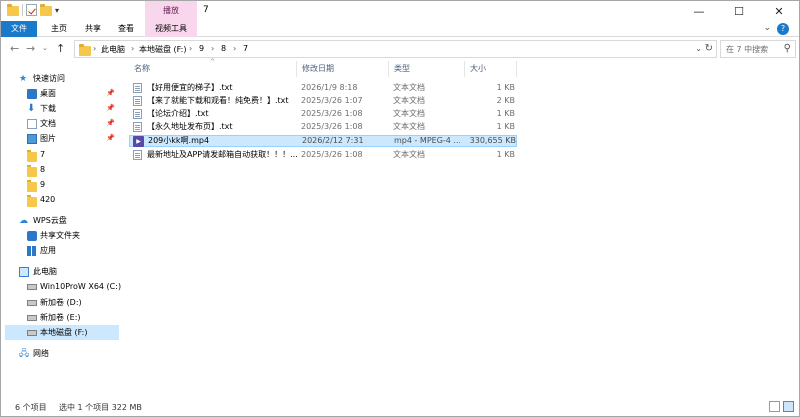 Image resolution: width=800 pixels, height=417 pixels. I want to click on minimize-button: —, so click(699, 11).